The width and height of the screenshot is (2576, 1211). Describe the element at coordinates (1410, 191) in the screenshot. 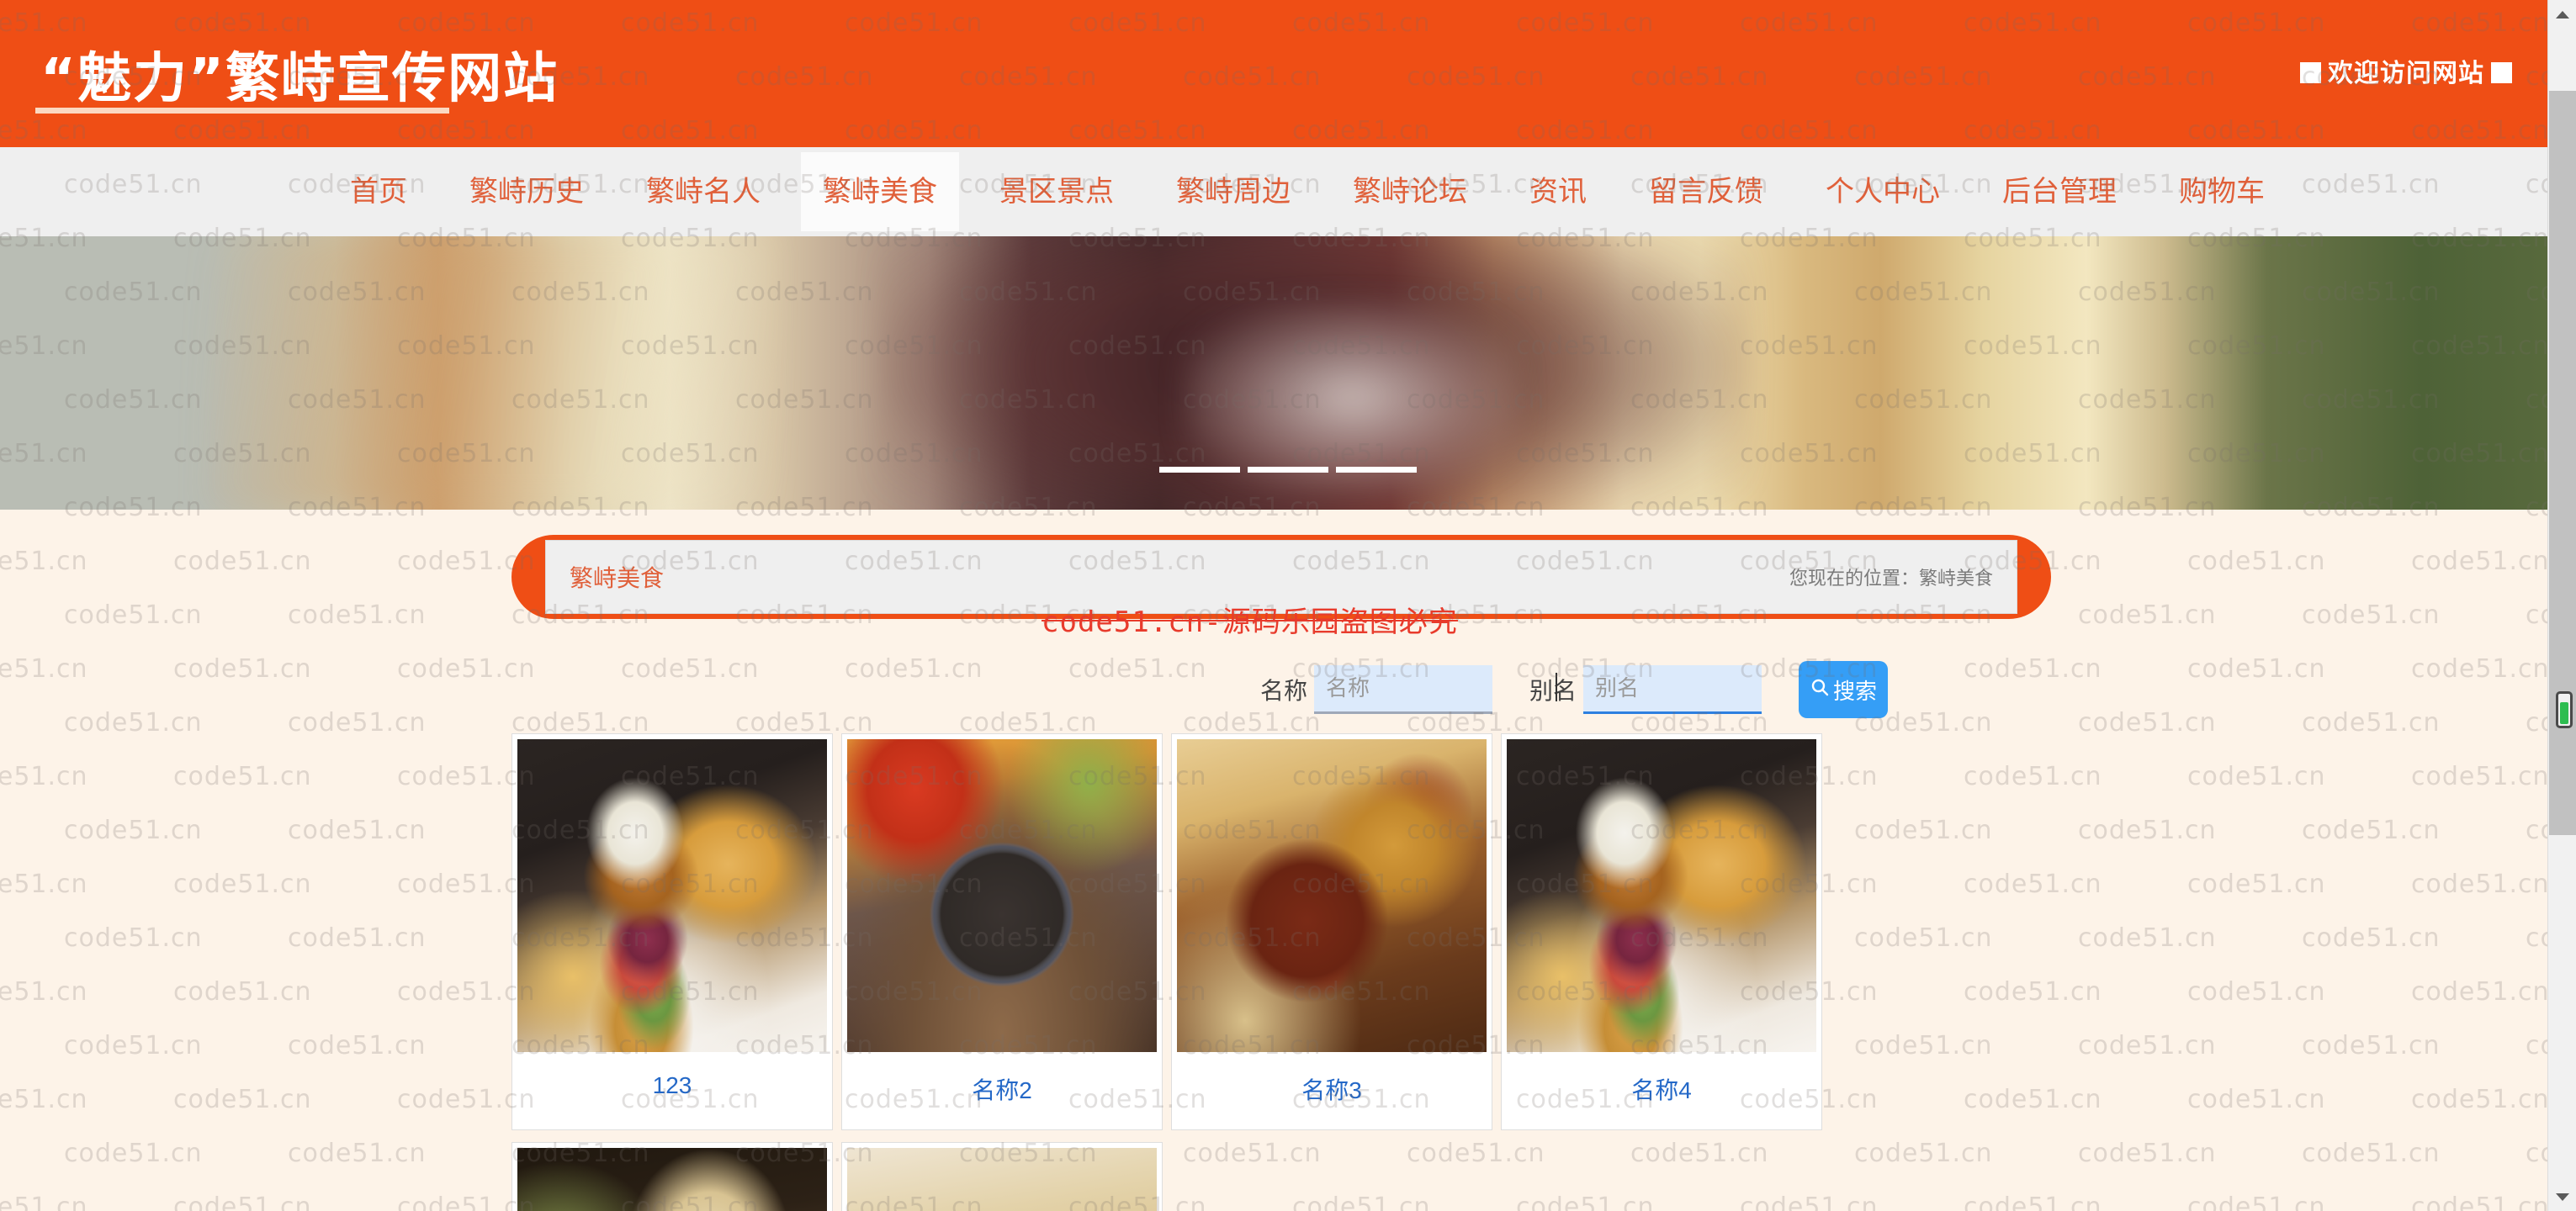

I see `nav-item-6: 繁峙论坛` at that location.